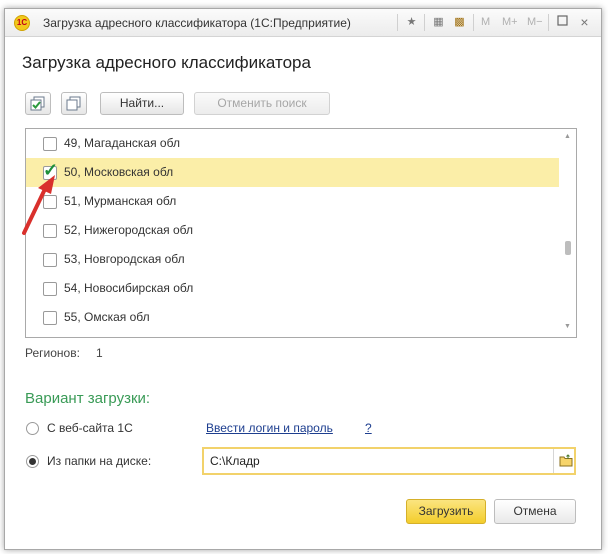 This screenshot has width=608, height=554. I want to click on radio-website-label: С веб-сайта 1С, so click(90, 428).